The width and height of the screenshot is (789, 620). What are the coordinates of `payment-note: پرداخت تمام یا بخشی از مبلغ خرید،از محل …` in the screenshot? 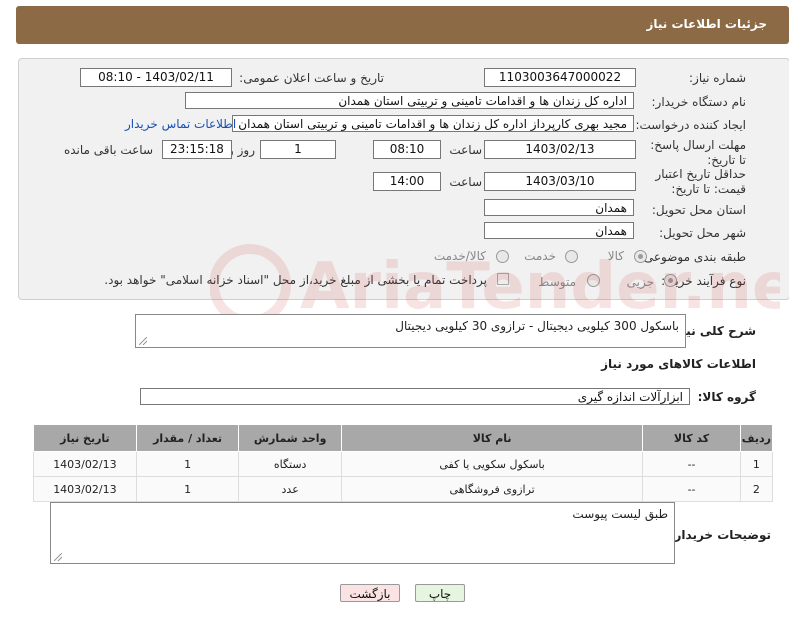 It's located at (295, 280).